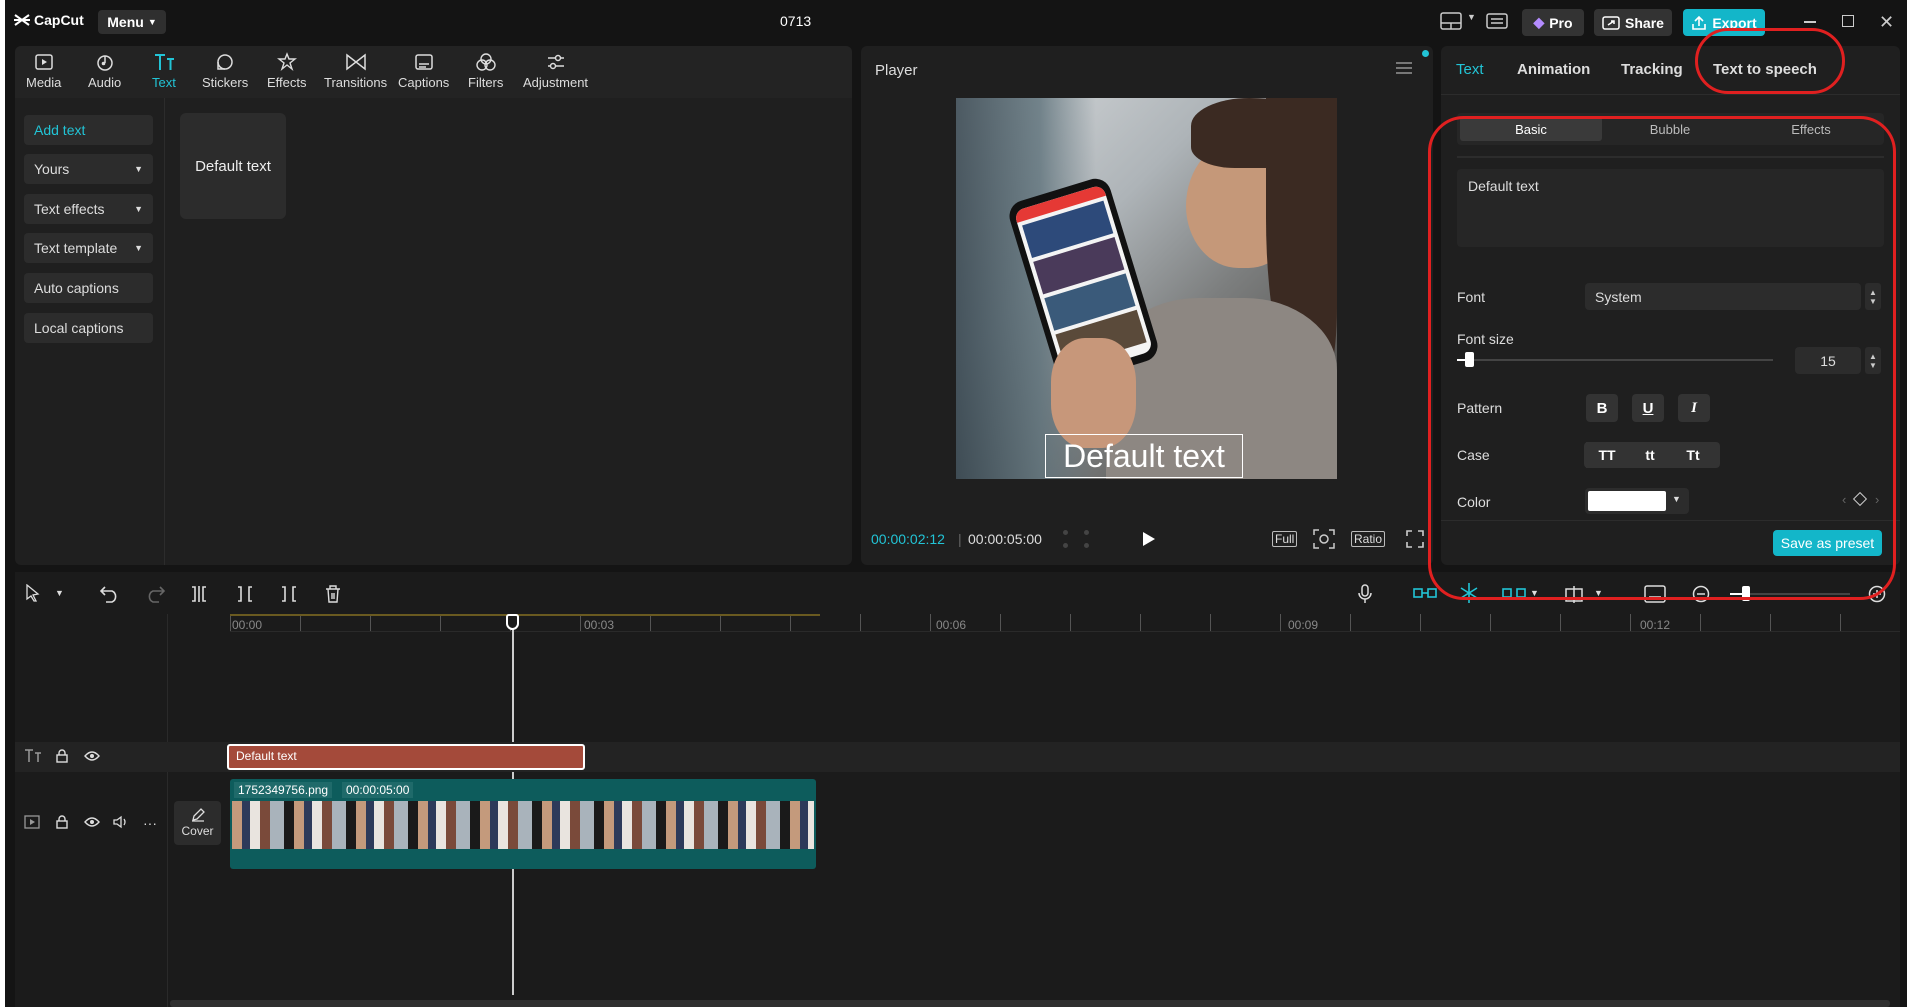 This screenshot has height=1007, width=1912. I want to click on trim-left-icon, so click(245, 594).